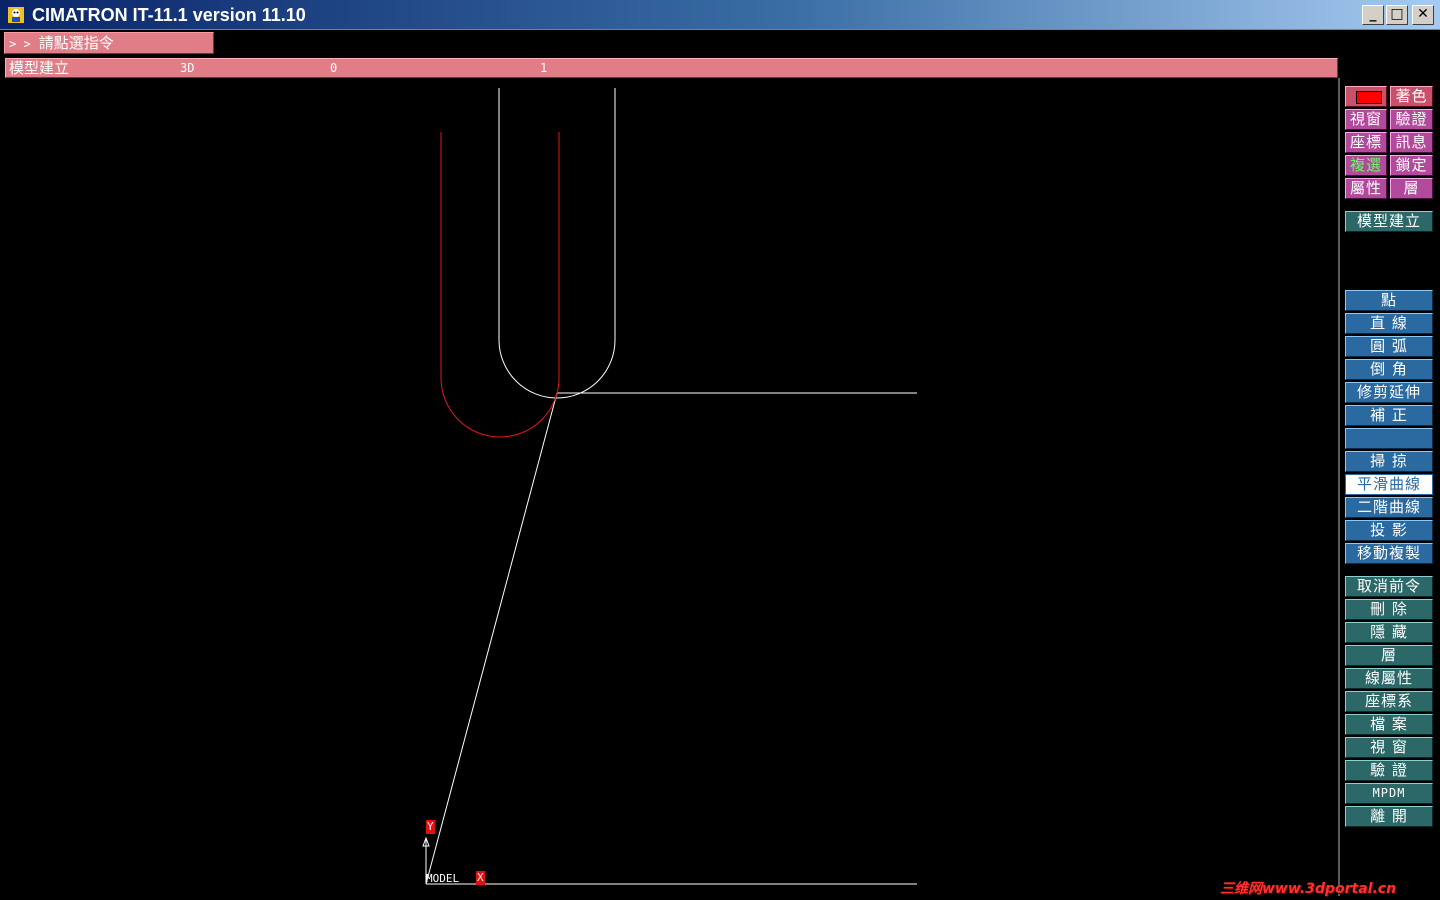 Image resolution: width=1440 pixels, height=900 pixels. I want to click on move-copy-button: 移動複製, so click(1389, 553).